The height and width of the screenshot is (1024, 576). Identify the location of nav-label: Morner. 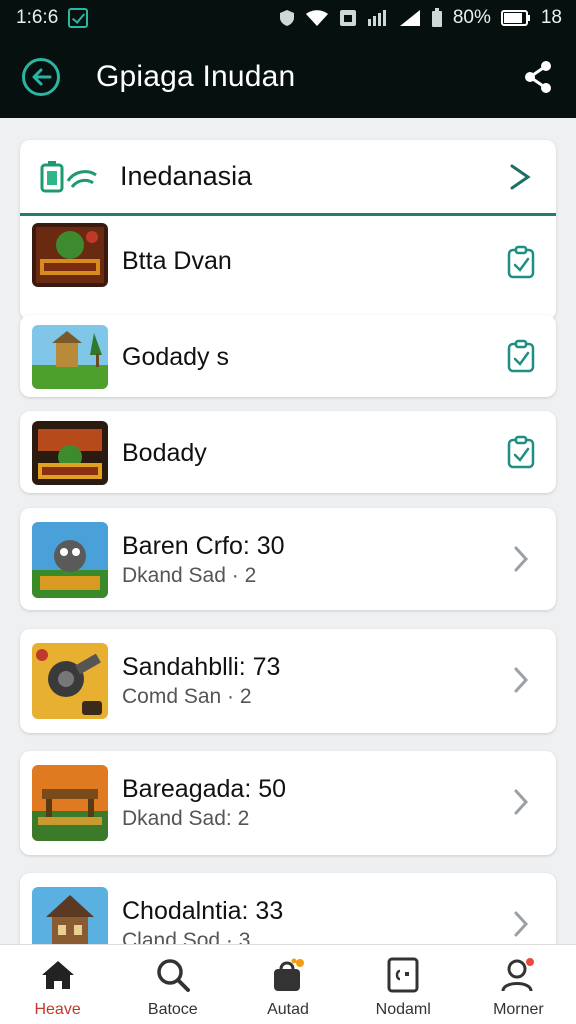
(518, 1009).